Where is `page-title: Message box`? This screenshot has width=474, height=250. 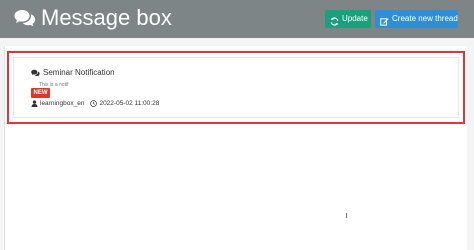 page-title: Message box is located at coordinates (106, 17).